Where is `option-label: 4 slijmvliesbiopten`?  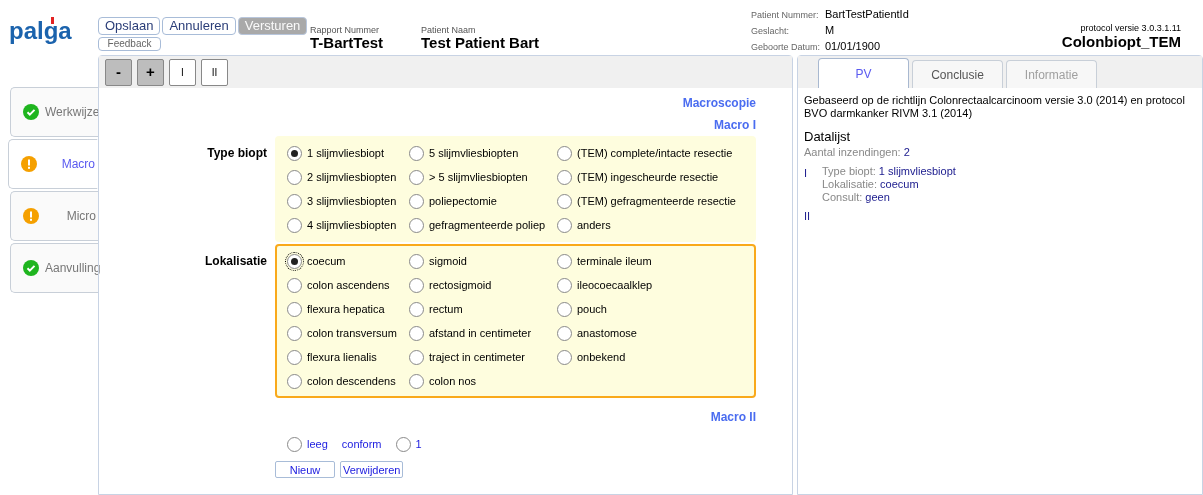 option-label: 4 slijmvliesbiopten is located at coordinates (352, 225).